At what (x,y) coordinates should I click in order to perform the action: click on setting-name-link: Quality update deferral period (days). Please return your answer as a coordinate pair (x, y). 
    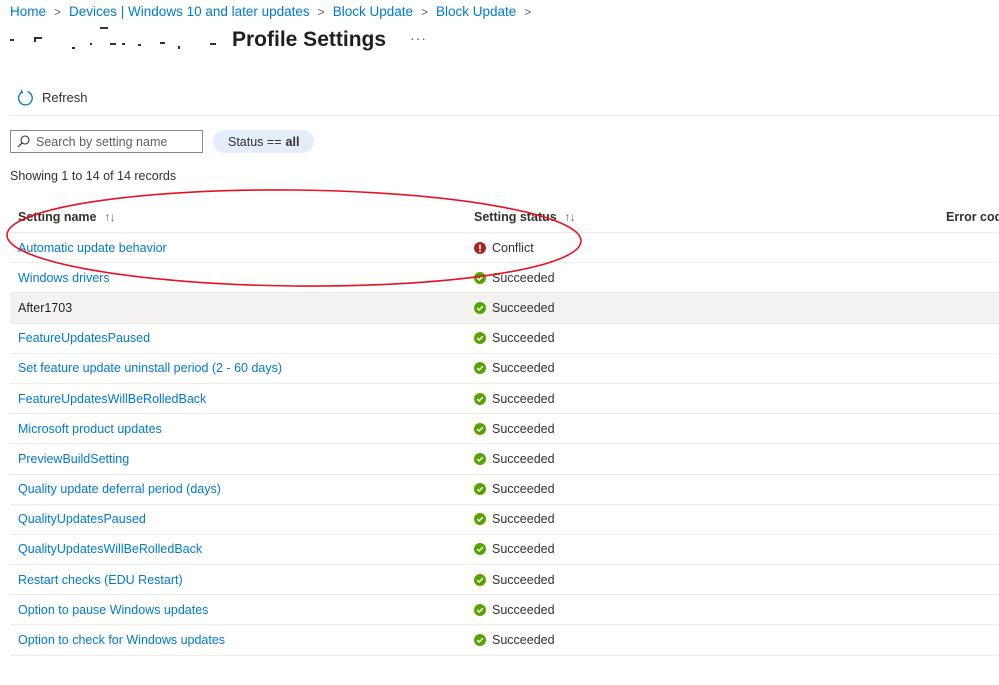
    Looking at the image, I should click on (119, 489).